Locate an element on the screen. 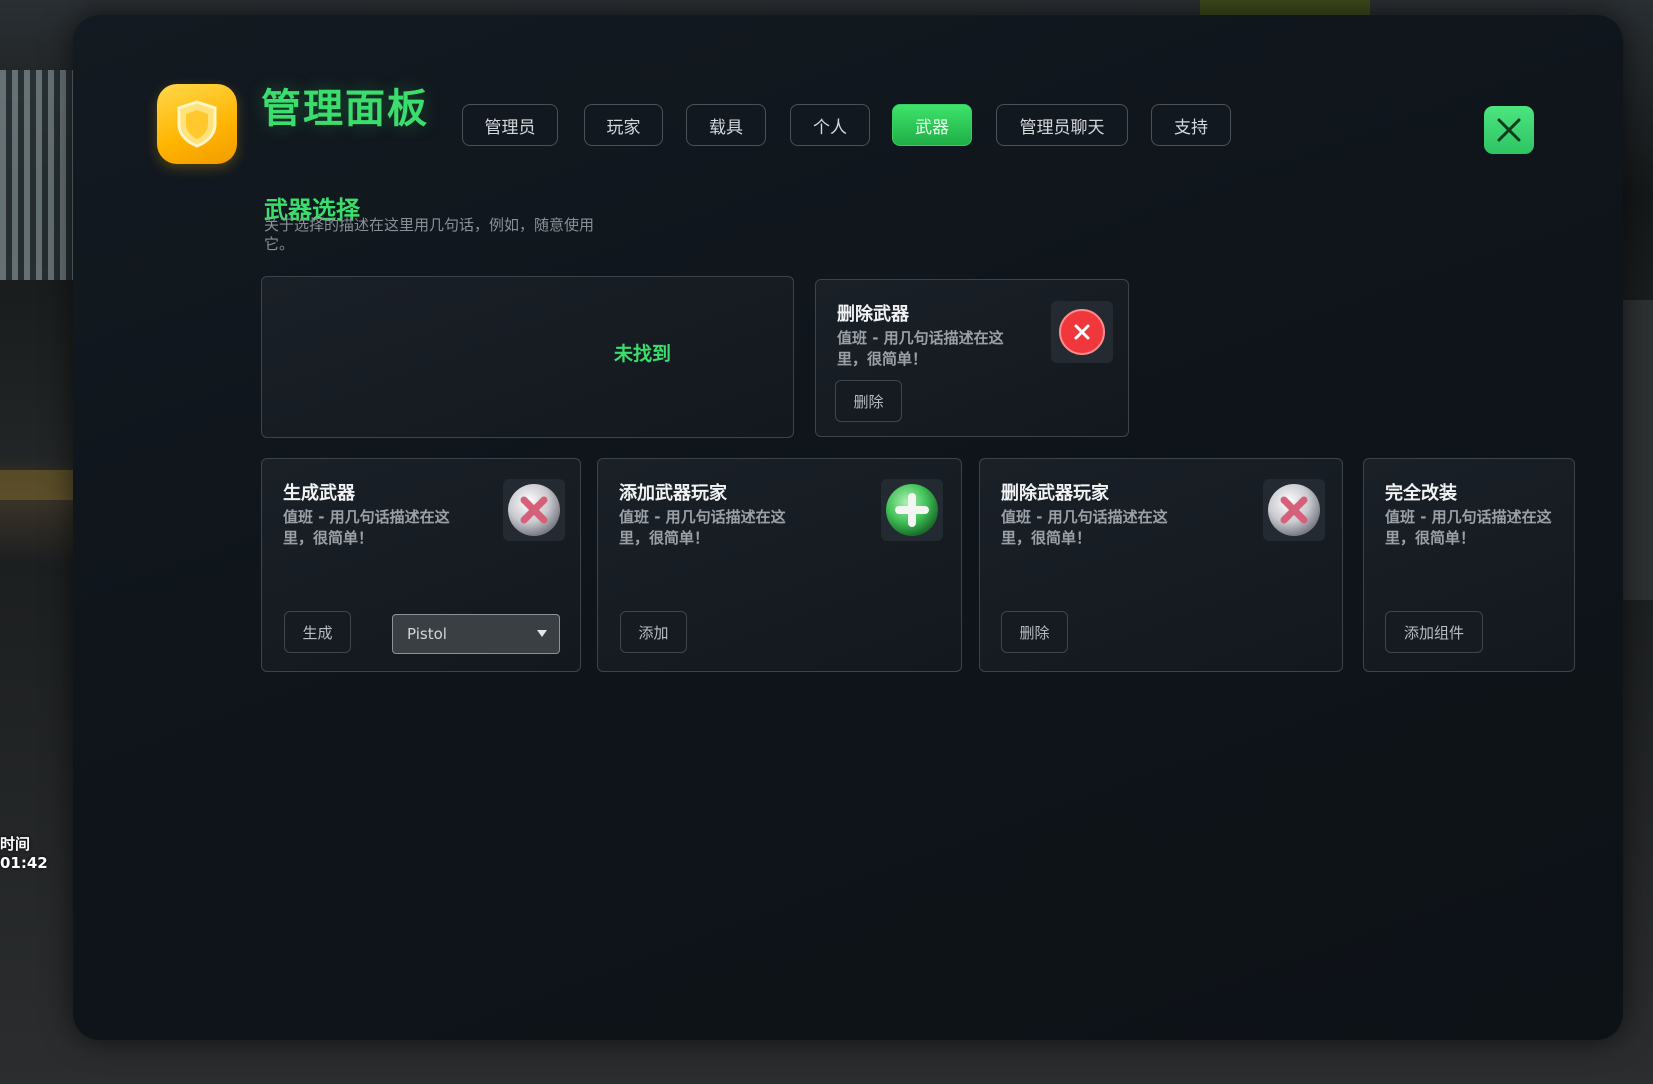  tab-personal: 个人 is located at coordinates (830, 125).